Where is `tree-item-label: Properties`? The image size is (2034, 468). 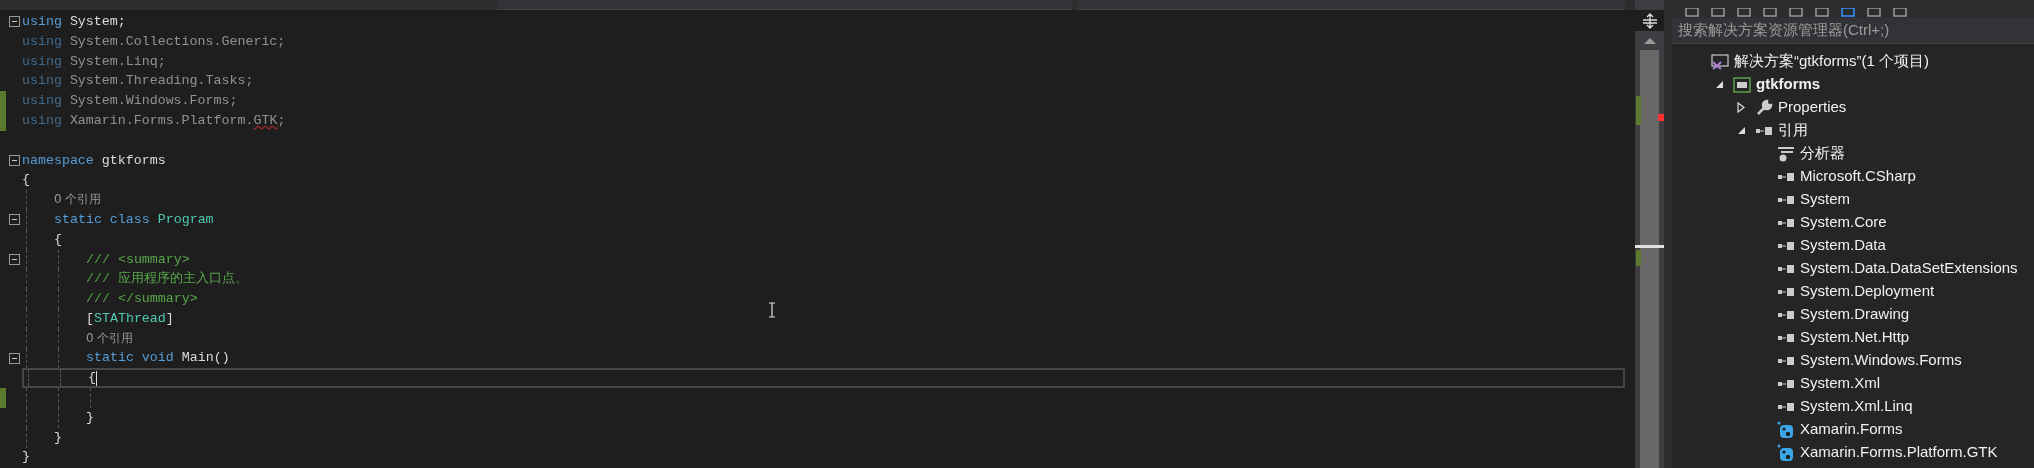
tree-item-label: Properties is located at coordinates (1812, 107).